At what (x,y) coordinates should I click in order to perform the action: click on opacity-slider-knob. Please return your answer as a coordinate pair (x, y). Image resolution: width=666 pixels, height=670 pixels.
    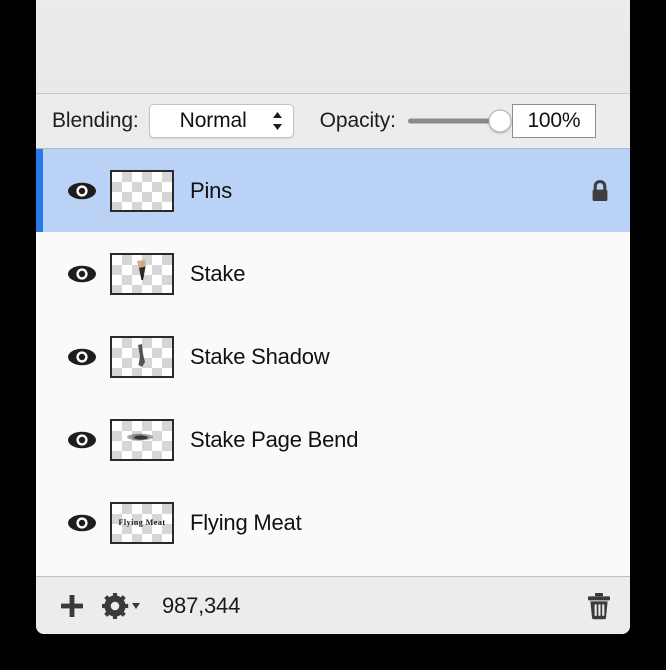
    Looking at the image, I should click on (500, 121).